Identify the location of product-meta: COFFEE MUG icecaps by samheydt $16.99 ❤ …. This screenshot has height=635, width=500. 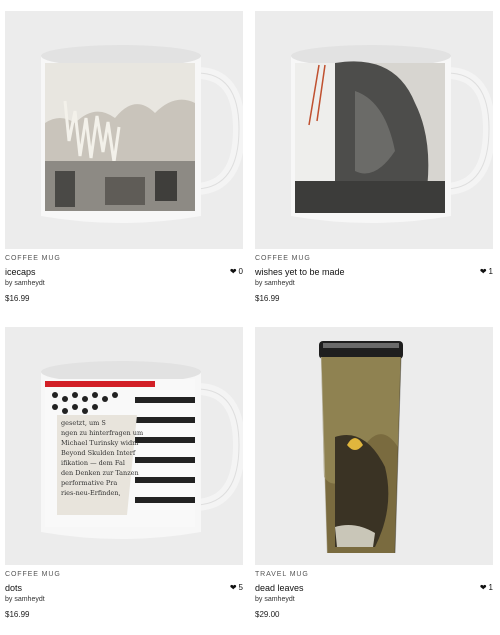
(124, 278).